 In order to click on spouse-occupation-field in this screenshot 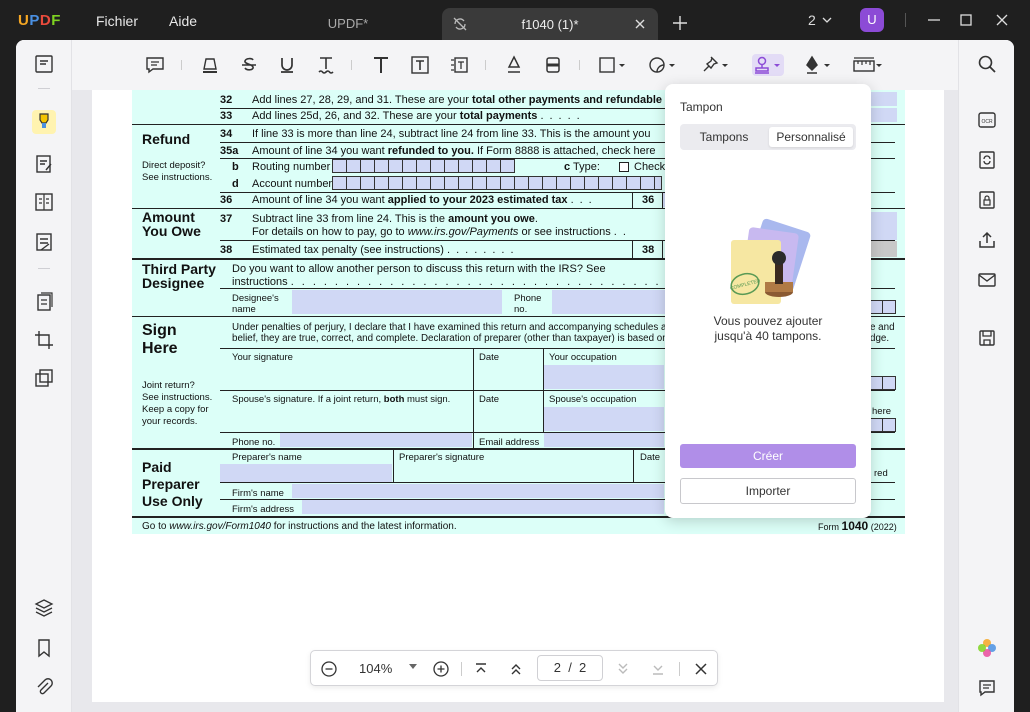, I will do `click(604, 419)`.